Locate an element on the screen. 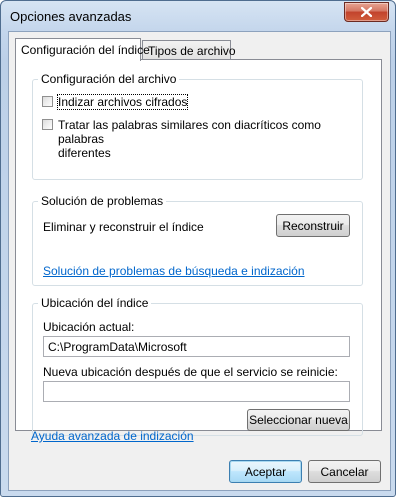 The width and height of the screenshot is (396, 497). rebuild-button-label: Reconstruir is located at coordinates (313, 225).